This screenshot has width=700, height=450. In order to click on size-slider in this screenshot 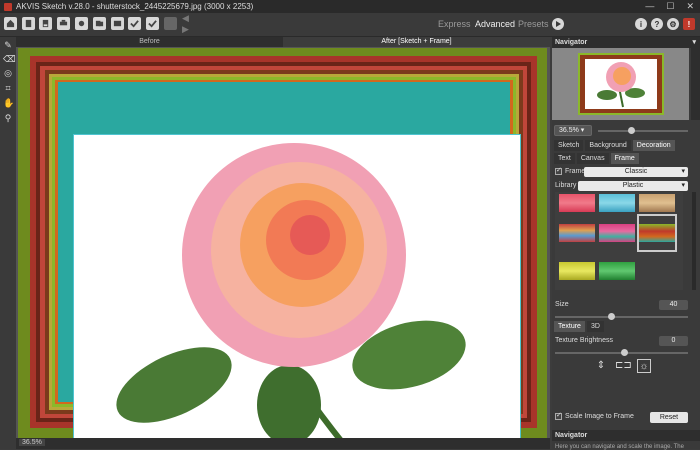, I will do `click(621, 316)`.